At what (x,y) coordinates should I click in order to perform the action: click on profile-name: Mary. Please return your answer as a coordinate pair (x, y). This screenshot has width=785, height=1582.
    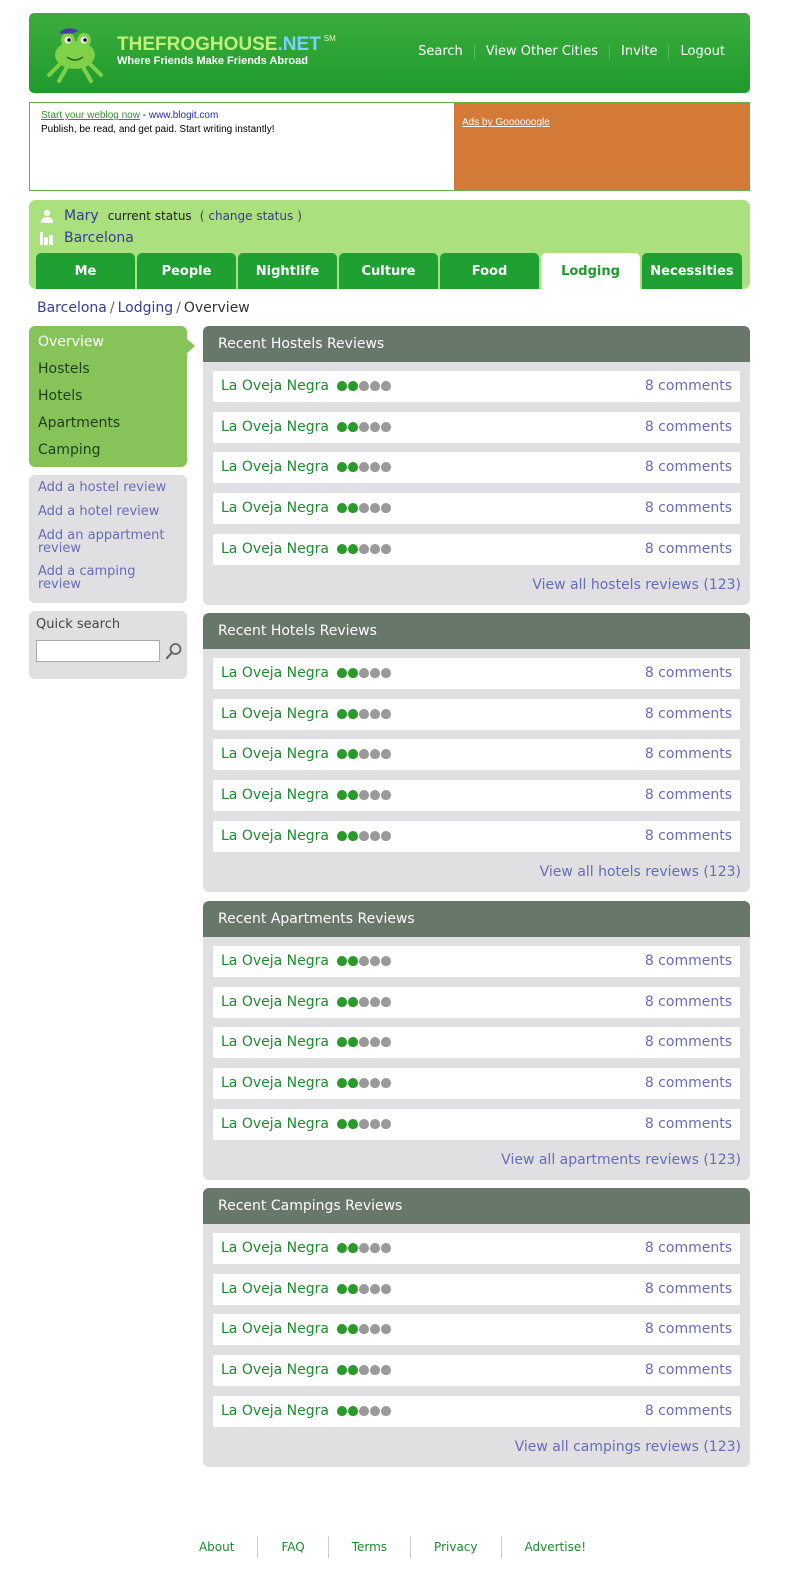
    Looking at the image, I should click on (81, 216).